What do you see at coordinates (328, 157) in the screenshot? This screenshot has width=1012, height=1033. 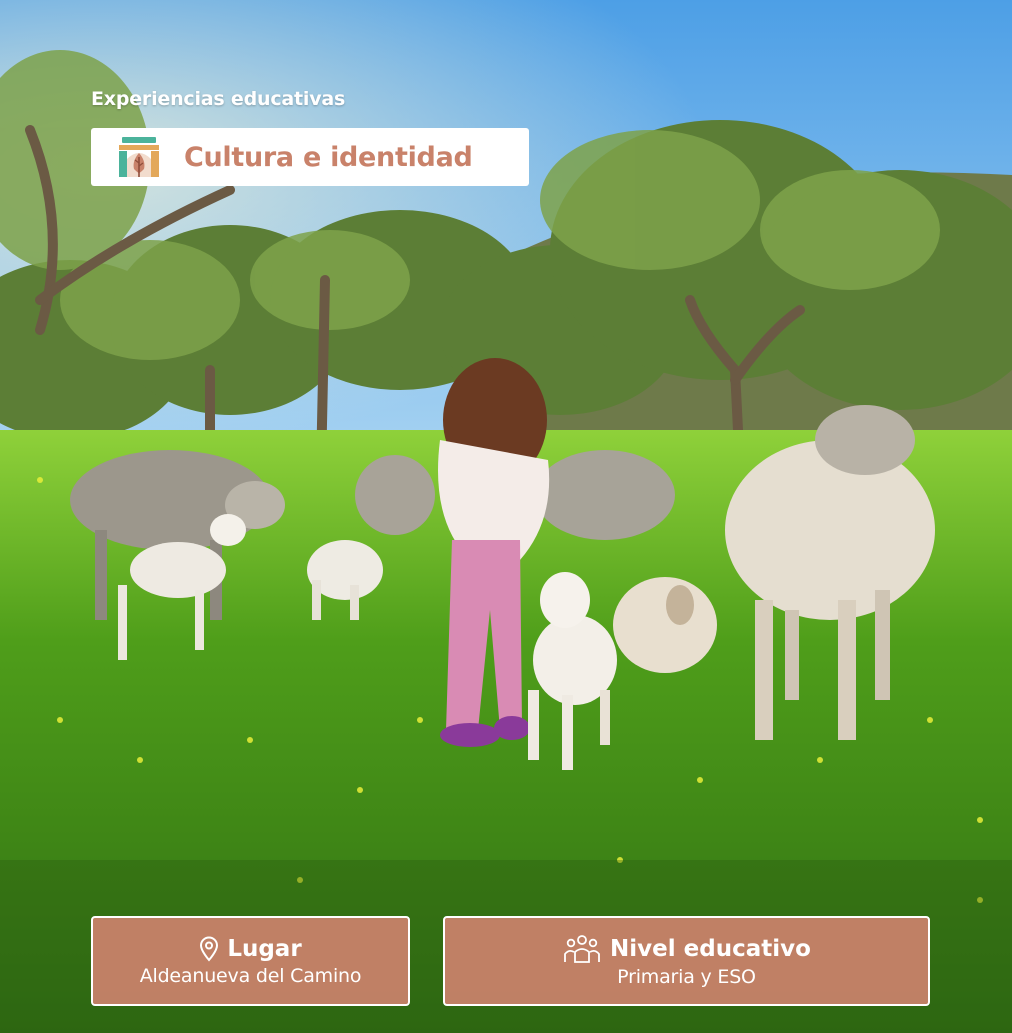 I see `category-label: Cultura e identidad` at bounding box center [328, 157].